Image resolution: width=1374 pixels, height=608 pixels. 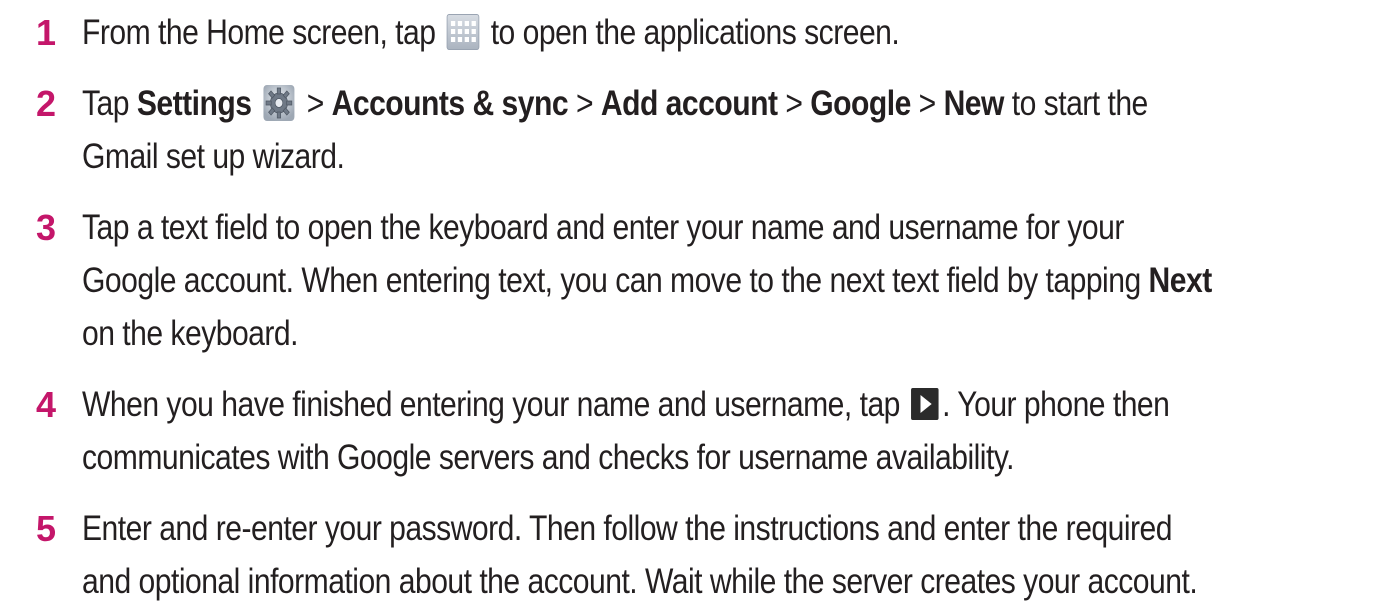 I want to click on step-text: . Your phone then, so click(x=1056, y=404).